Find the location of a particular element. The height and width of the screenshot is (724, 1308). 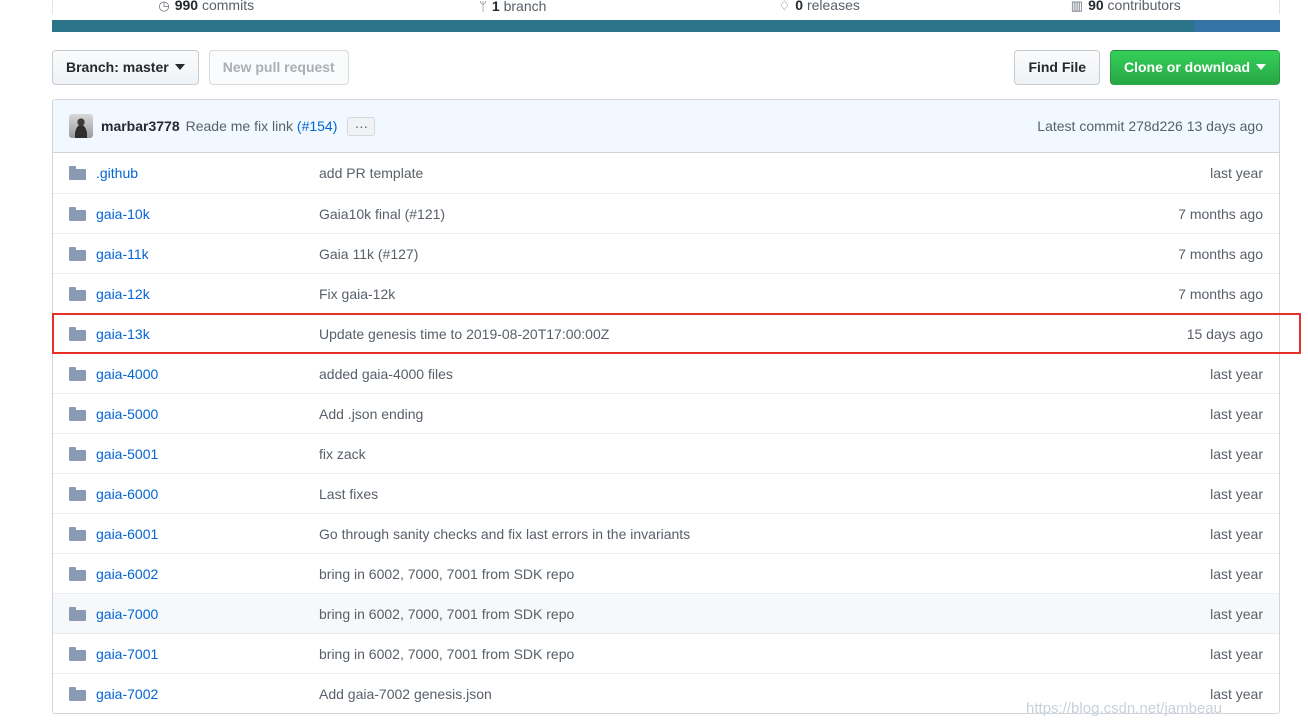

file-name-link: gaia-10k is located at coordinates (207, 214).